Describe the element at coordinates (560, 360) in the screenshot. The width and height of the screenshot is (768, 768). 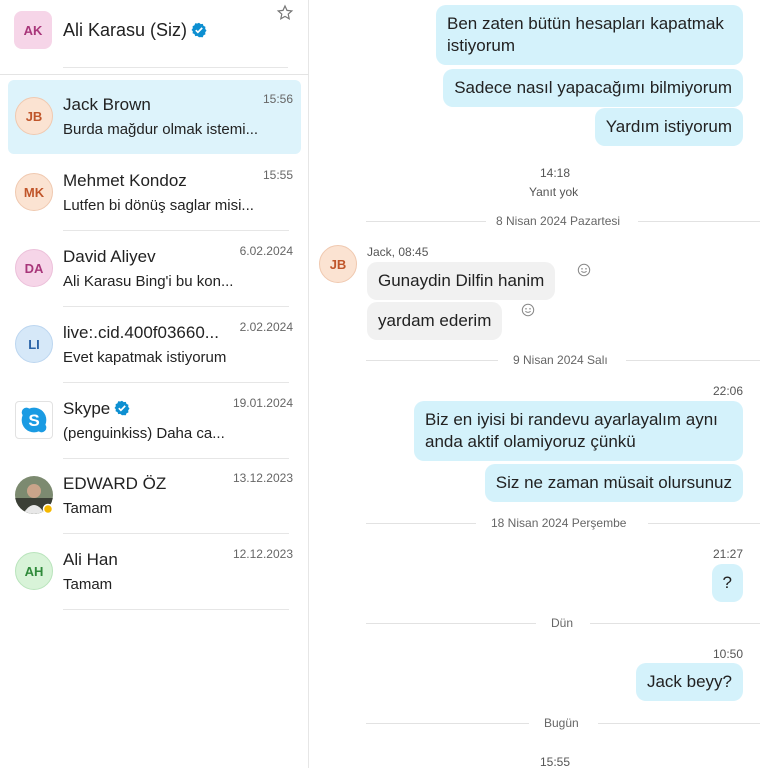
I see `date-divider-label: 9 Nisan 2024 Salı` at that location.